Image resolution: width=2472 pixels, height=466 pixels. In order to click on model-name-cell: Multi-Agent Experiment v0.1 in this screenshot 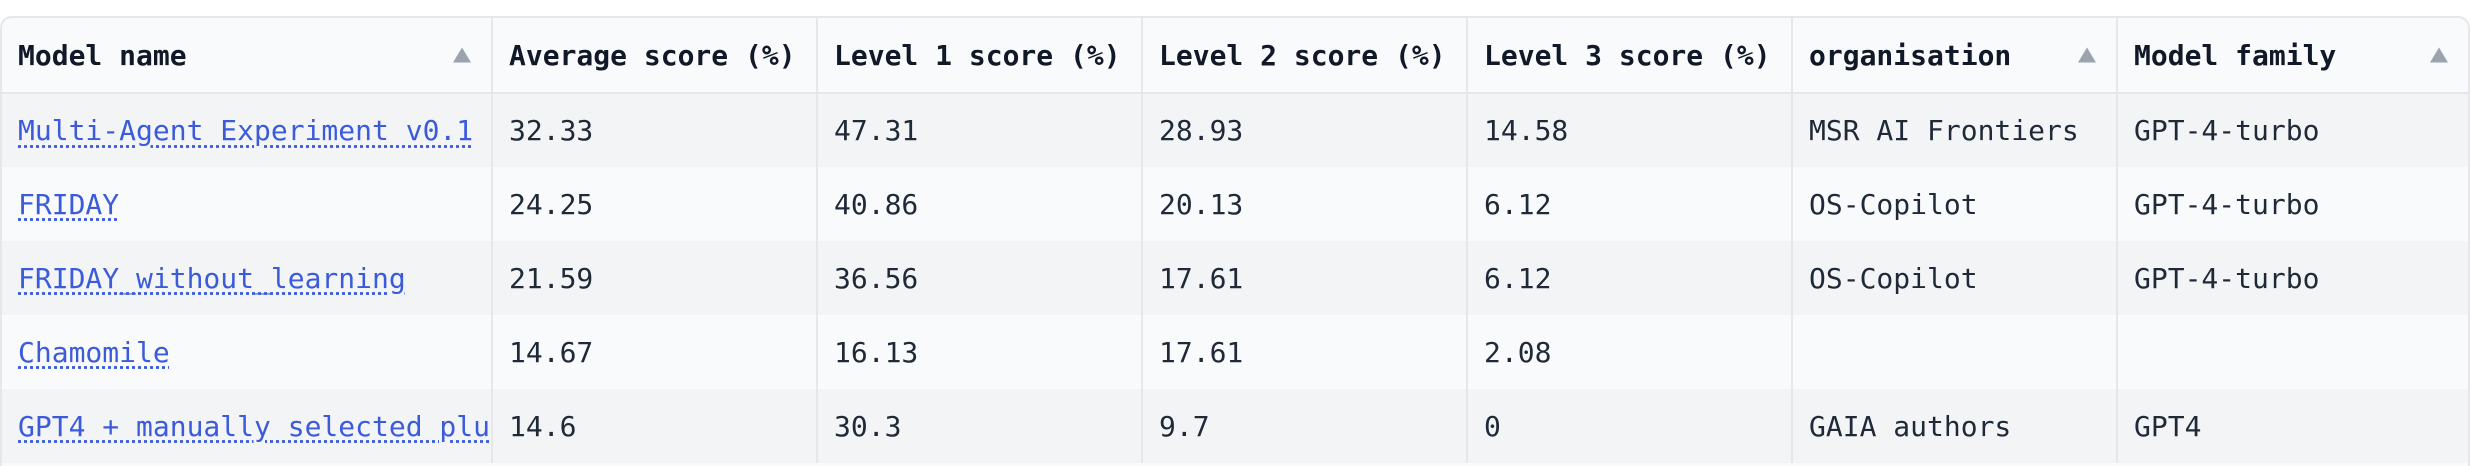, I will do `click(247, 130)`.